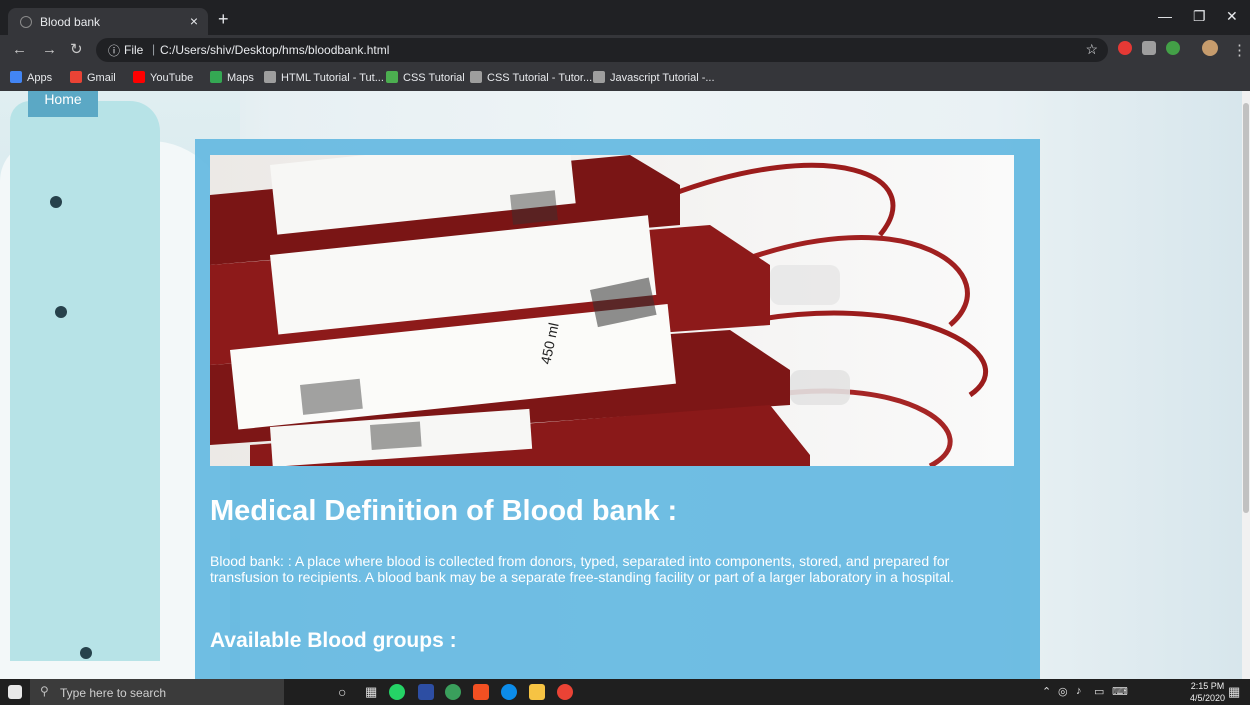 The height and width of the screenshot is (705, 1250). I want to click on file-explorer-icon, so click(537, 692).